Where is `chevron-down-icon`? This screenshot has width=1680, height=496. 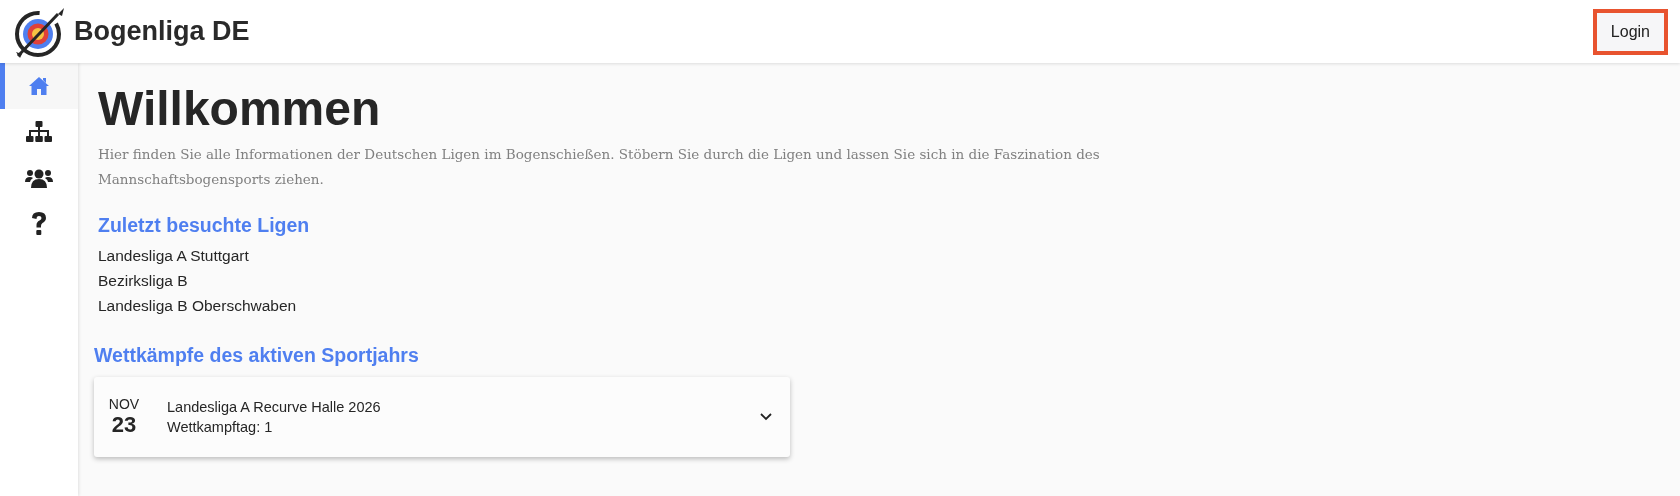
chevron-down-icon is located at coordinates (766, 417).